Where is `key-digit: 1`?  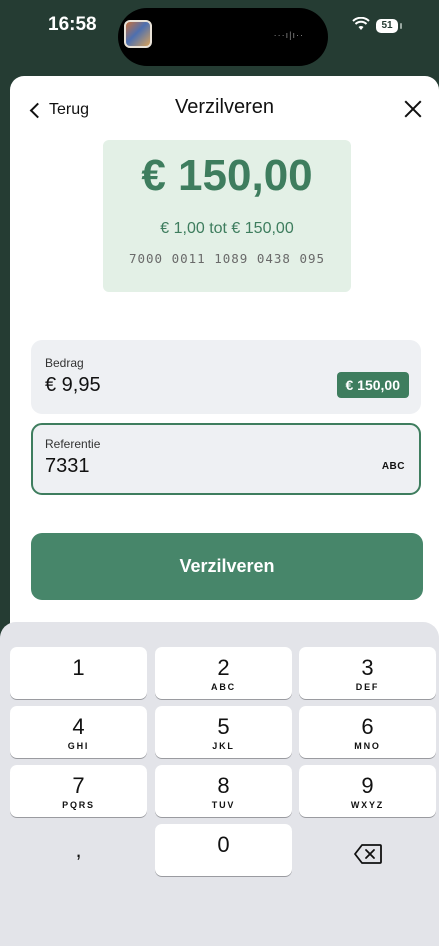 key-digit: 1 is located at coordinates (78, 667).